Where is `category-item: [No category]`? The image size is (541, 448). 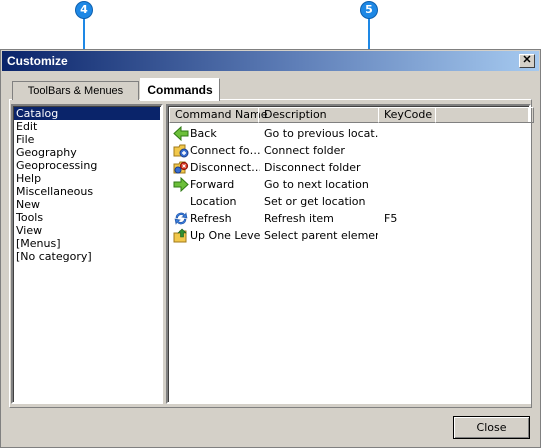
category-item: [No category] is located at coordinates (87, 256).